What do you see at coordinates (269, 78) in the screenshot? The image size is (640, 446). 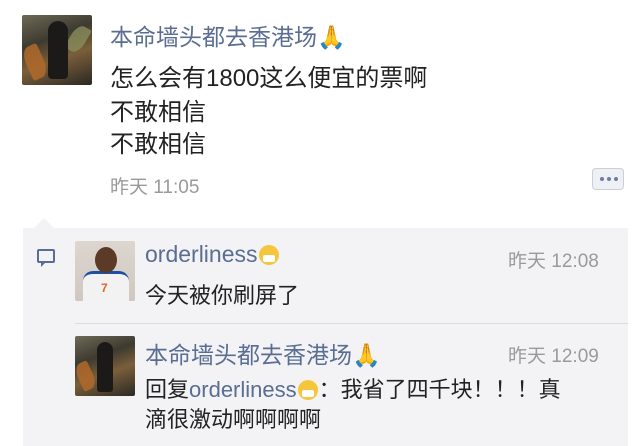 I see `post-text-line: 怎么会有1800这么便宜的票啊` at bounding box center [269, 78].